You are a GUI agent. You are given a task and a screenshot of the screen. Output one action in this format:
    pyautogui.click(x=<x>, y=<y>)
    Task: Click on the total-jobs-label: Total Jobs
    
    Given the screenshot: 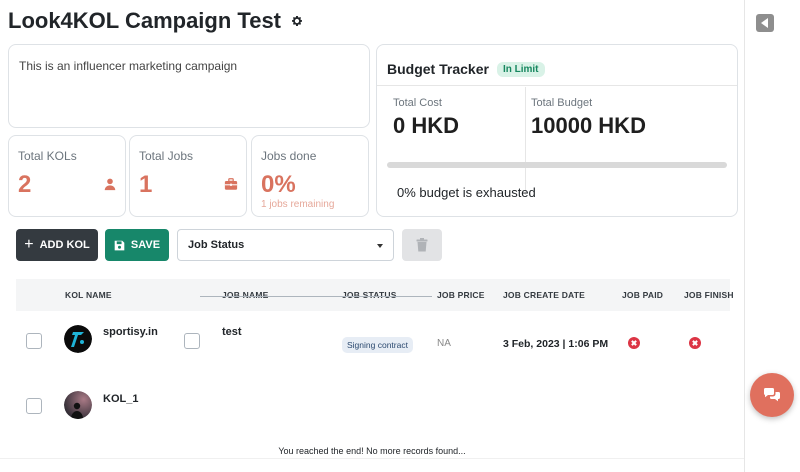 What is the action you would take?
    pyautogui.click(x=166, y=156)
    